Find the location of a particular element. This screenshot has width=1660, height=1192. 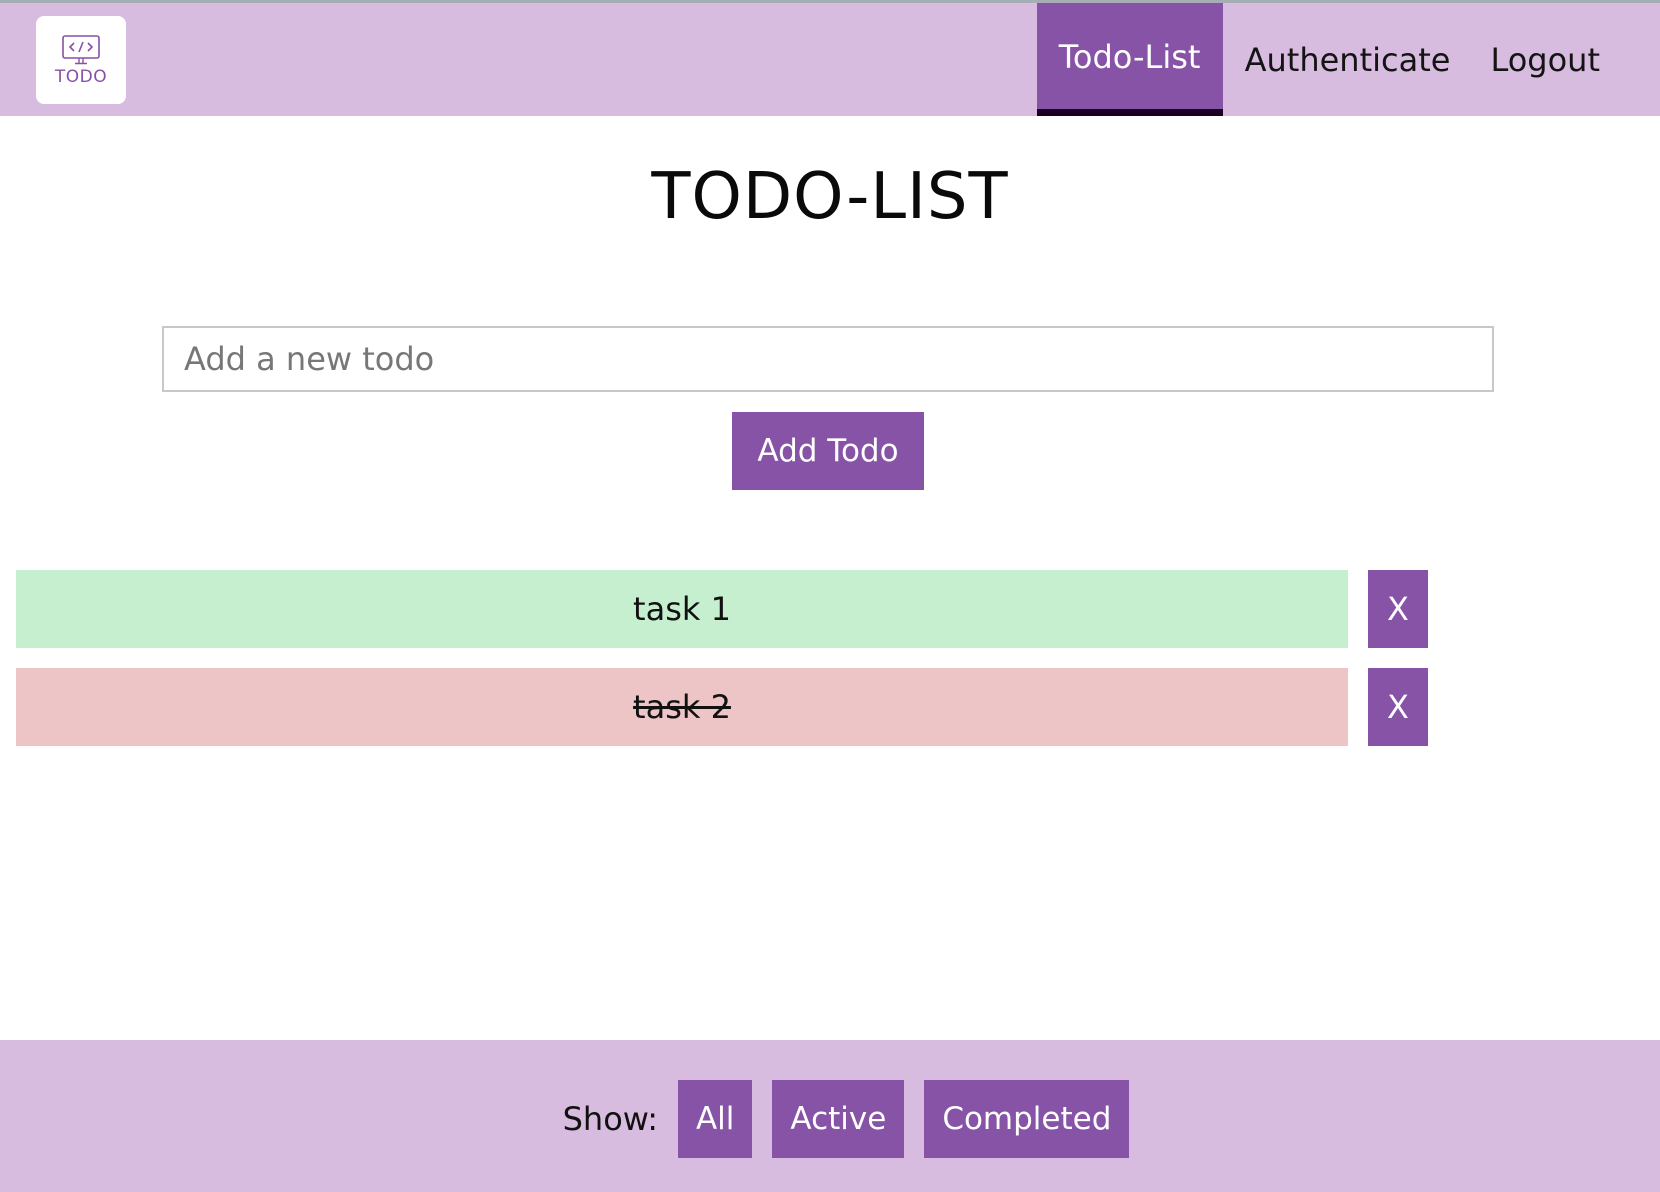

app-logo: TODO is located at coordinates (81, 60).